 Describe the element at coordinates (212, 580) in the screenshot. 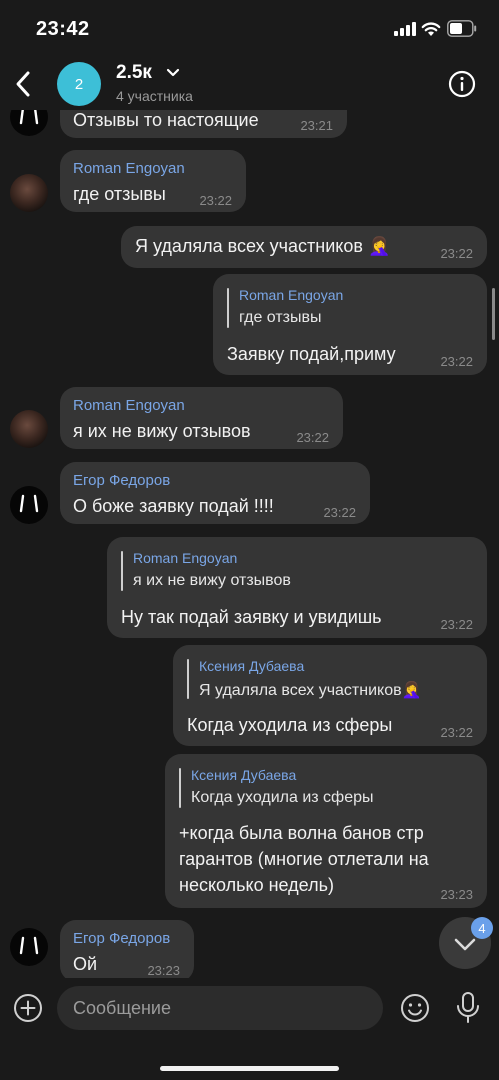

I see `reply-text: я их не вижу отзывов` at that location.